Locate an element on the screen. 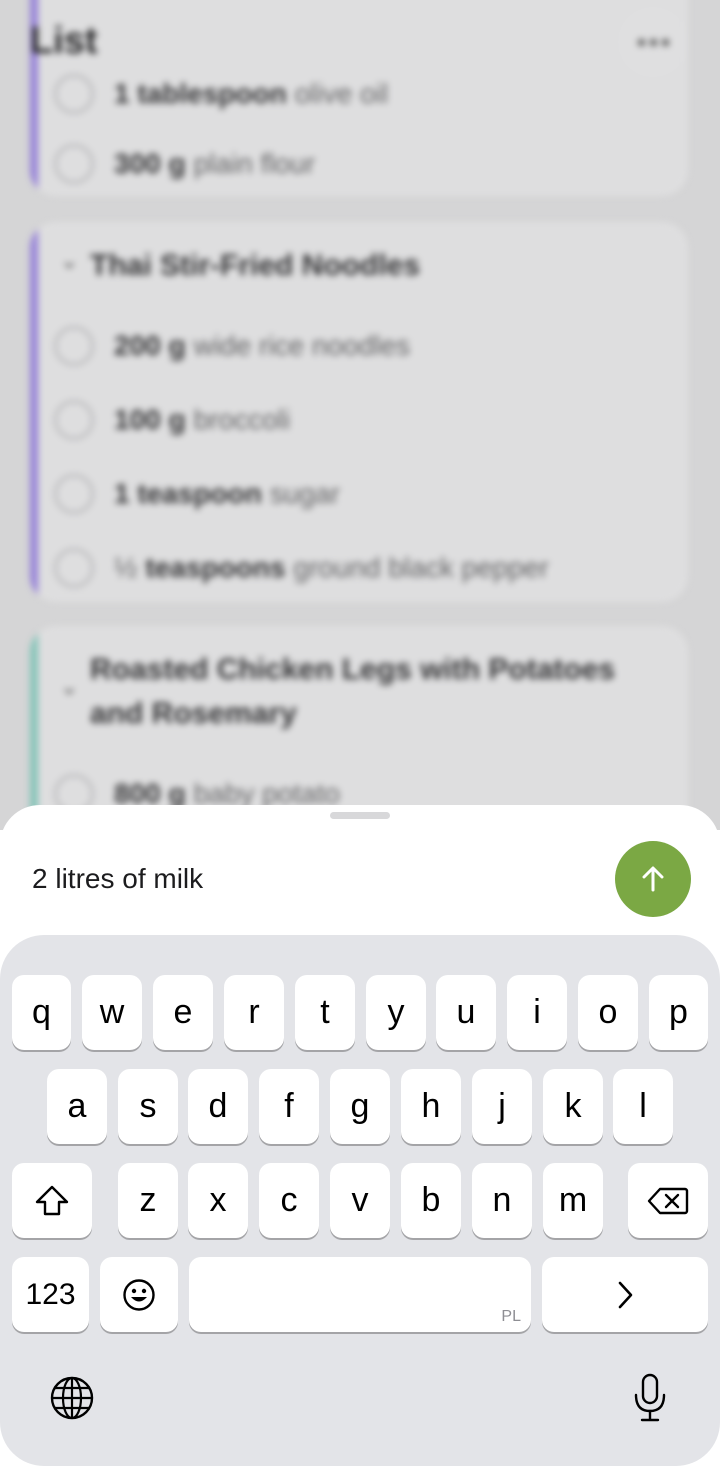 The width and height of the screenshot is (720, 1466). key-u: u is located at coordinates (466, 1012).